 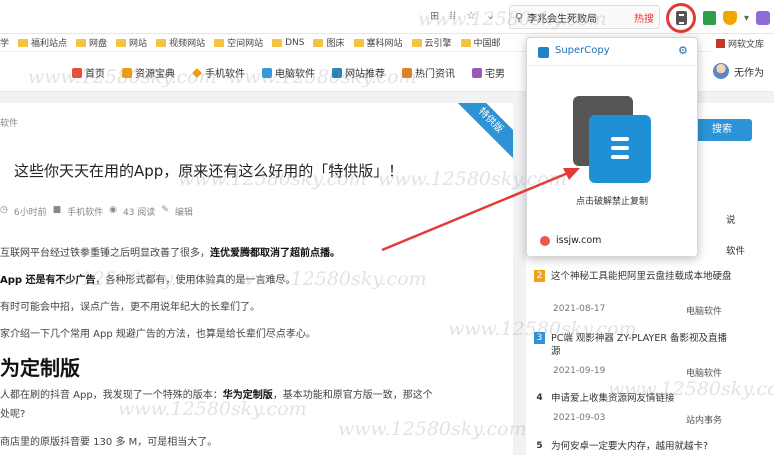 What do you see at coordinates (730, 18) in the screenshot?
I see `shield-extension-icon` at bounding box center [730, 18].